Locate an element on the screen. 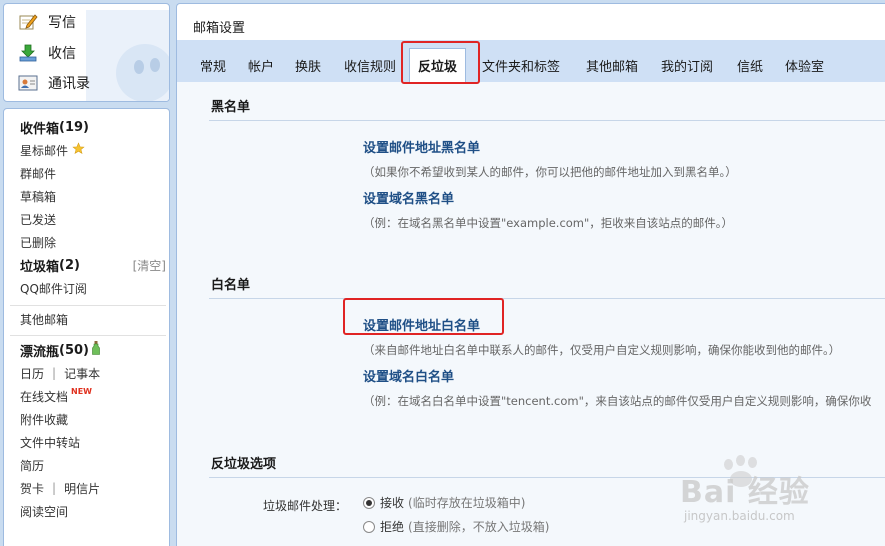  spam-options-section-title: 反垃圾选项 is located at coordinates (244, 464).